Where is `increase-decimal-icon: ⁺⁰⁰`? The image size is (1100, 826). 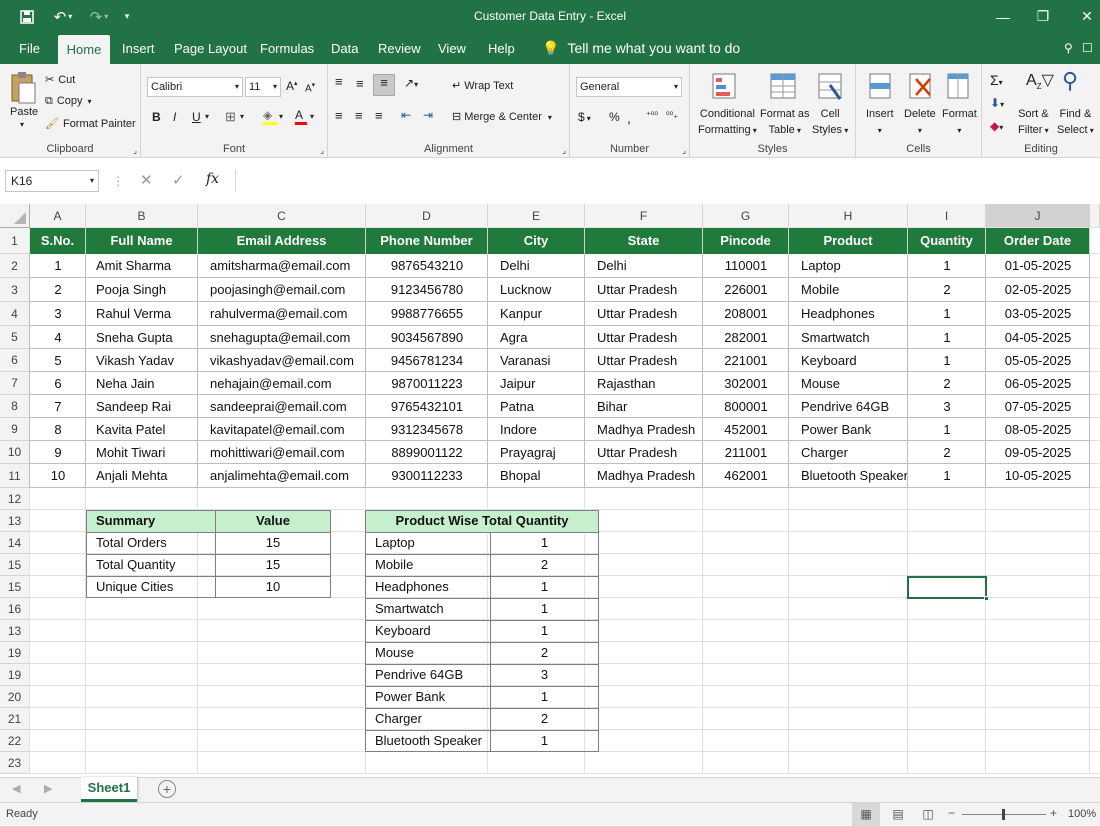 increase-decimal-icon: ⁺⁰⁰ is located at coordinates (652, 115).